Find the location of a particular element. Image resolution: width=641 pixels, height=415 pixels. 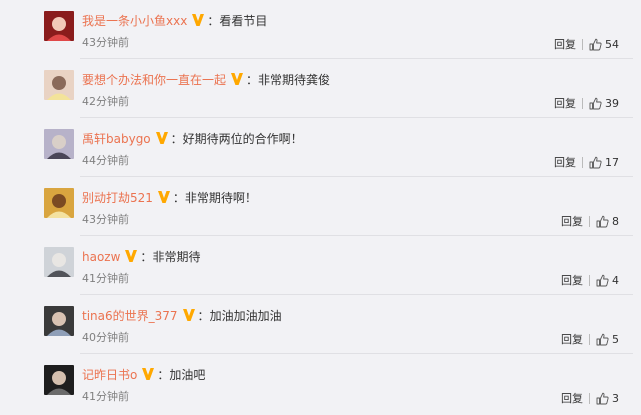

comment-time: 40分钟前 is located at coordinates (105, 337).